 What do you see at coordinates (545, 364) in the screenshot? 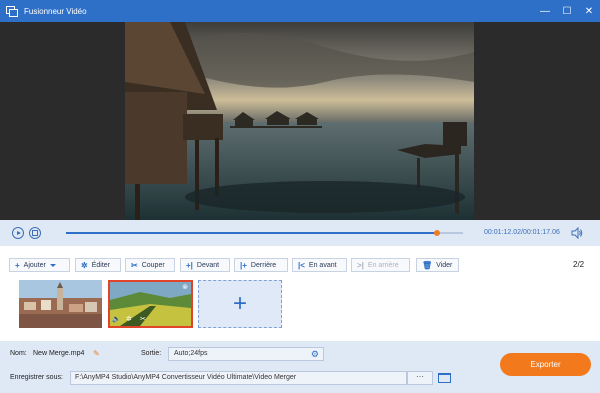
I see `export-button: Exporter` at bounding box center [545, 364].